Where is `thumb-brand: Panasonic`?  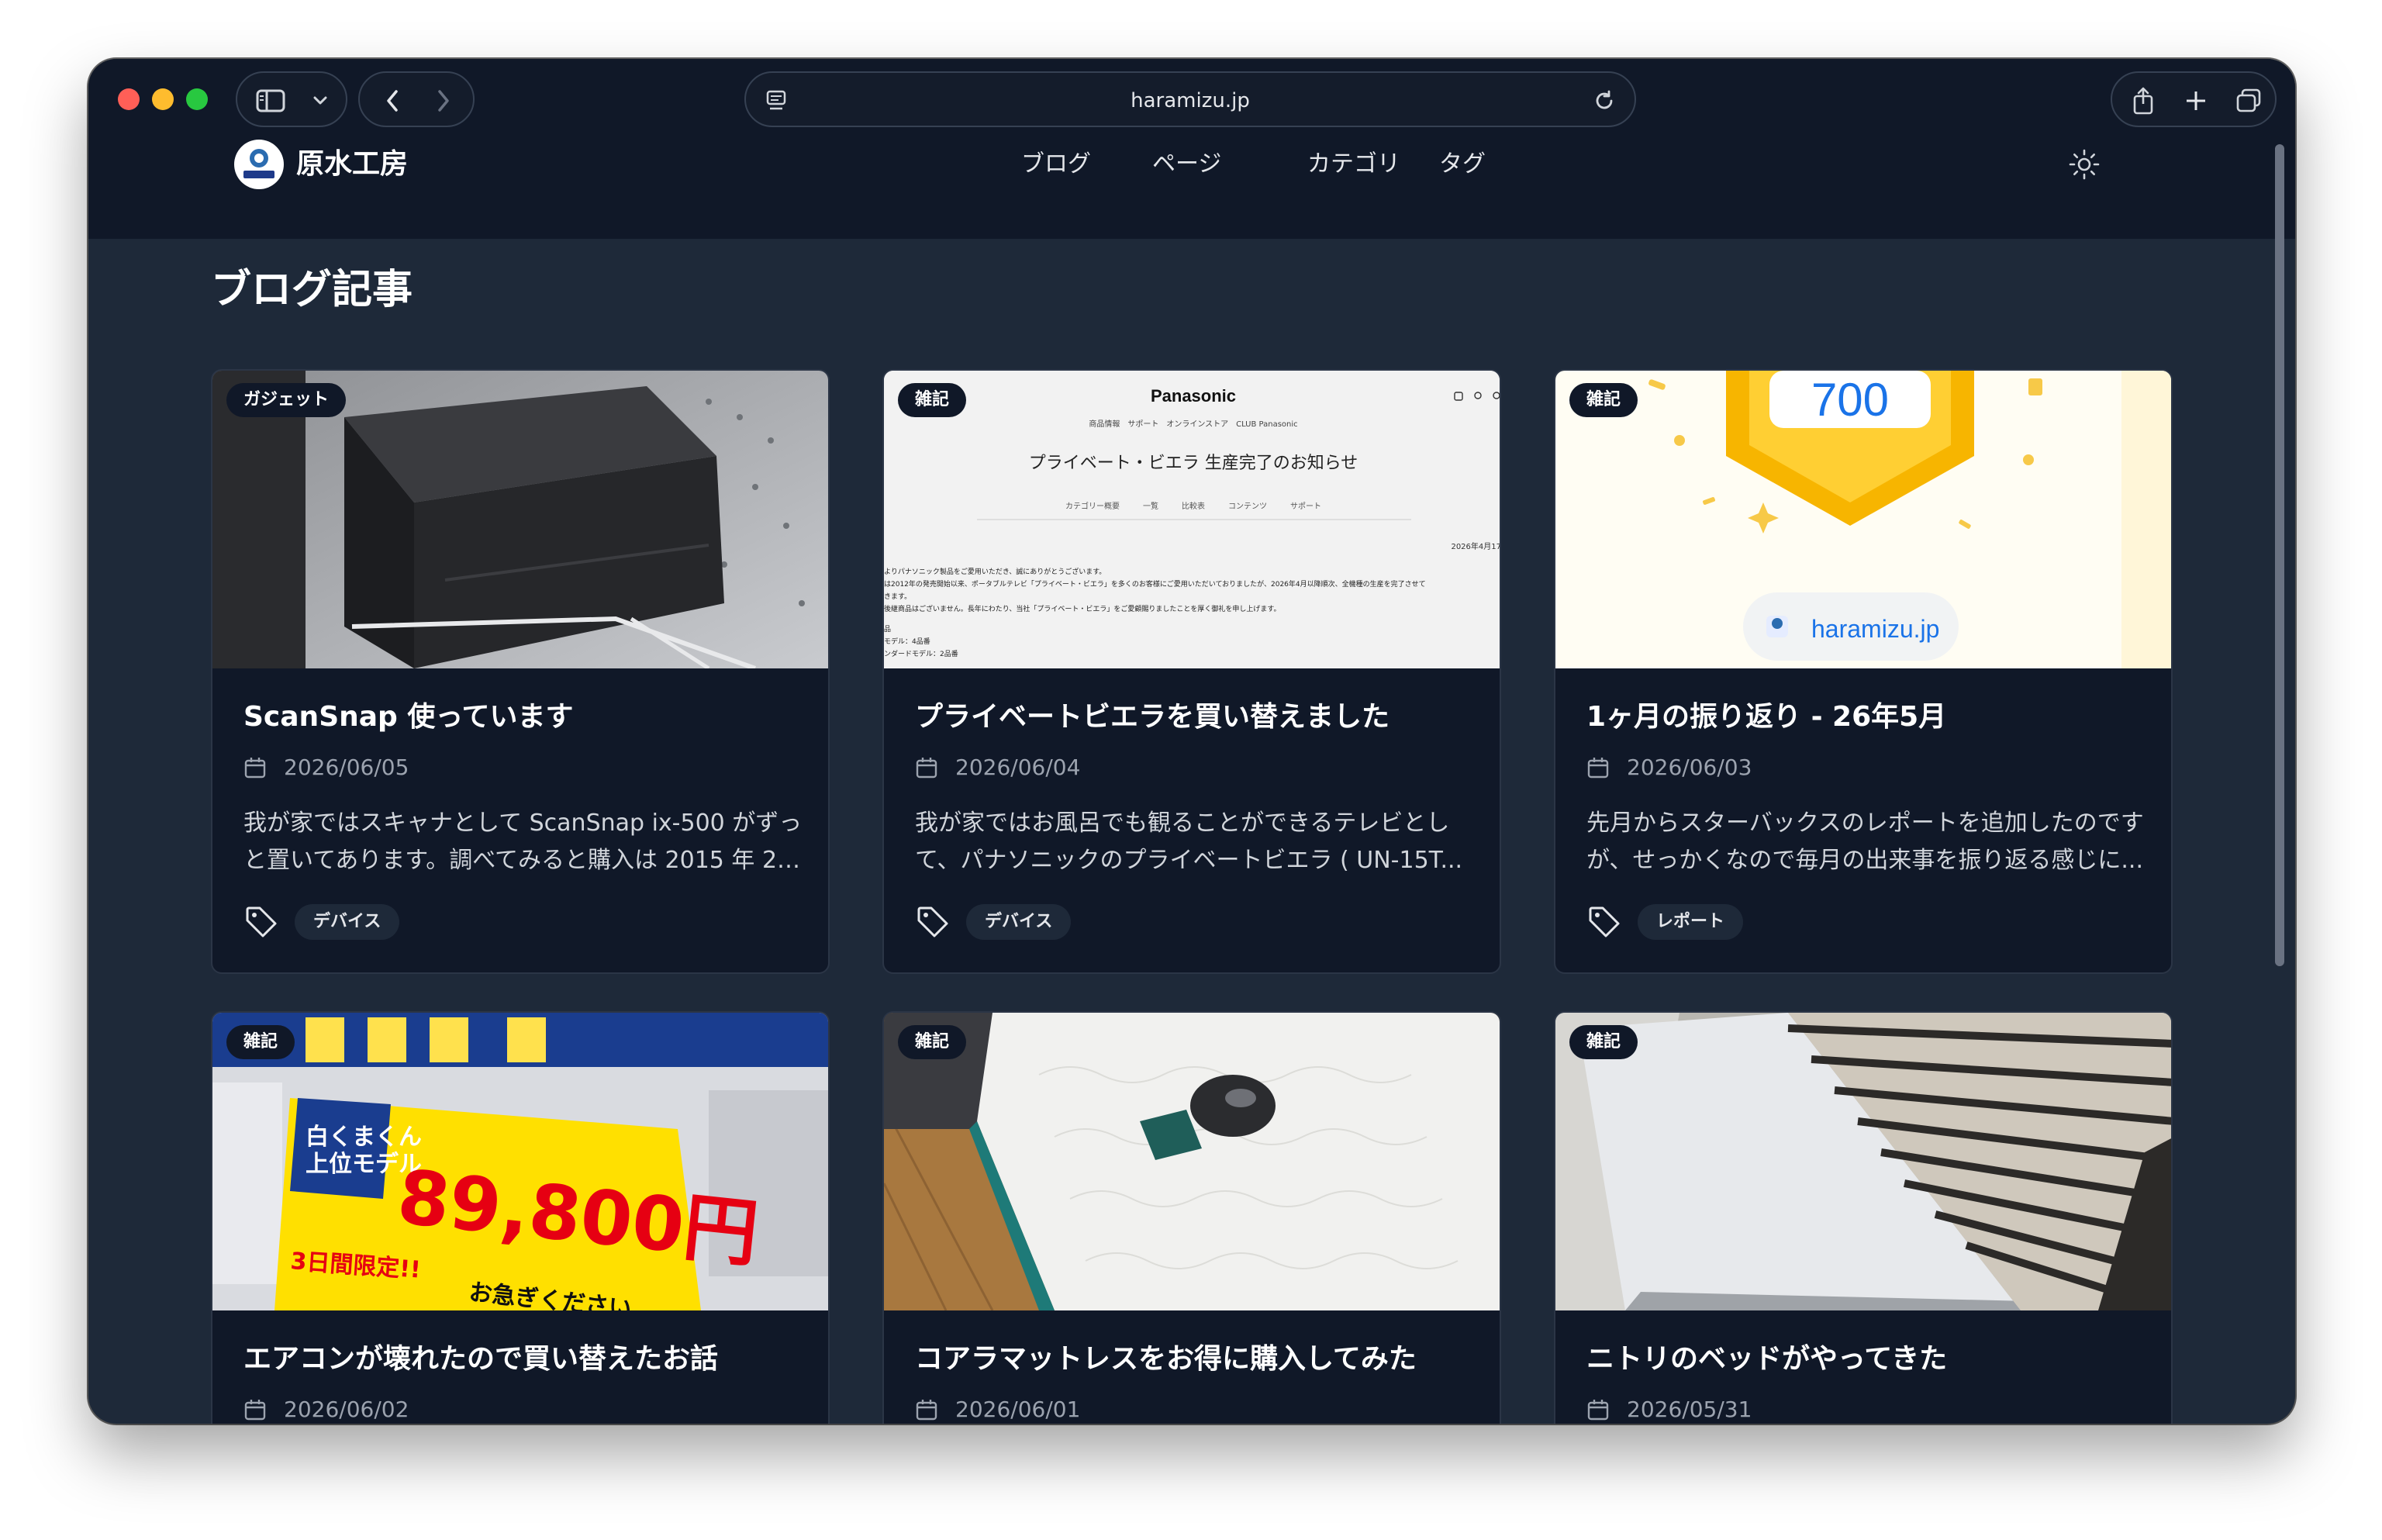
thumb-brand: Panasonic is located at coordinates (1193, 396).